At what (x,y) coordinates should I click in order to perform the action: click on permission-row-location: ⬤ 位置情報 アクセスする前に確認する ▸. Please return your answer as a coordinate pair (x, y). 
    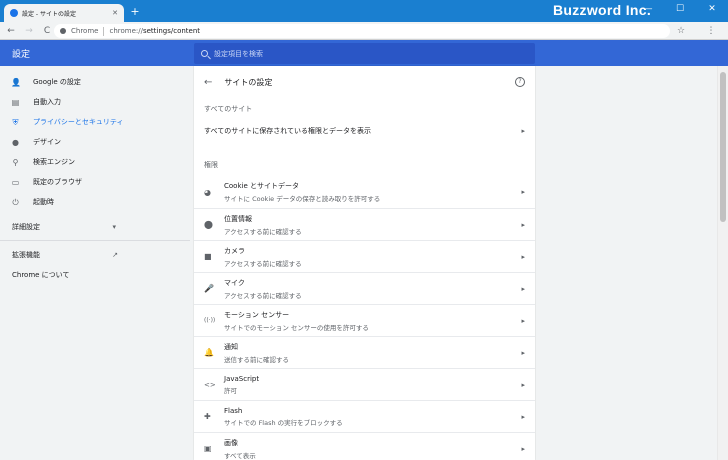
    Looking at the image, I should click on (364, 224).